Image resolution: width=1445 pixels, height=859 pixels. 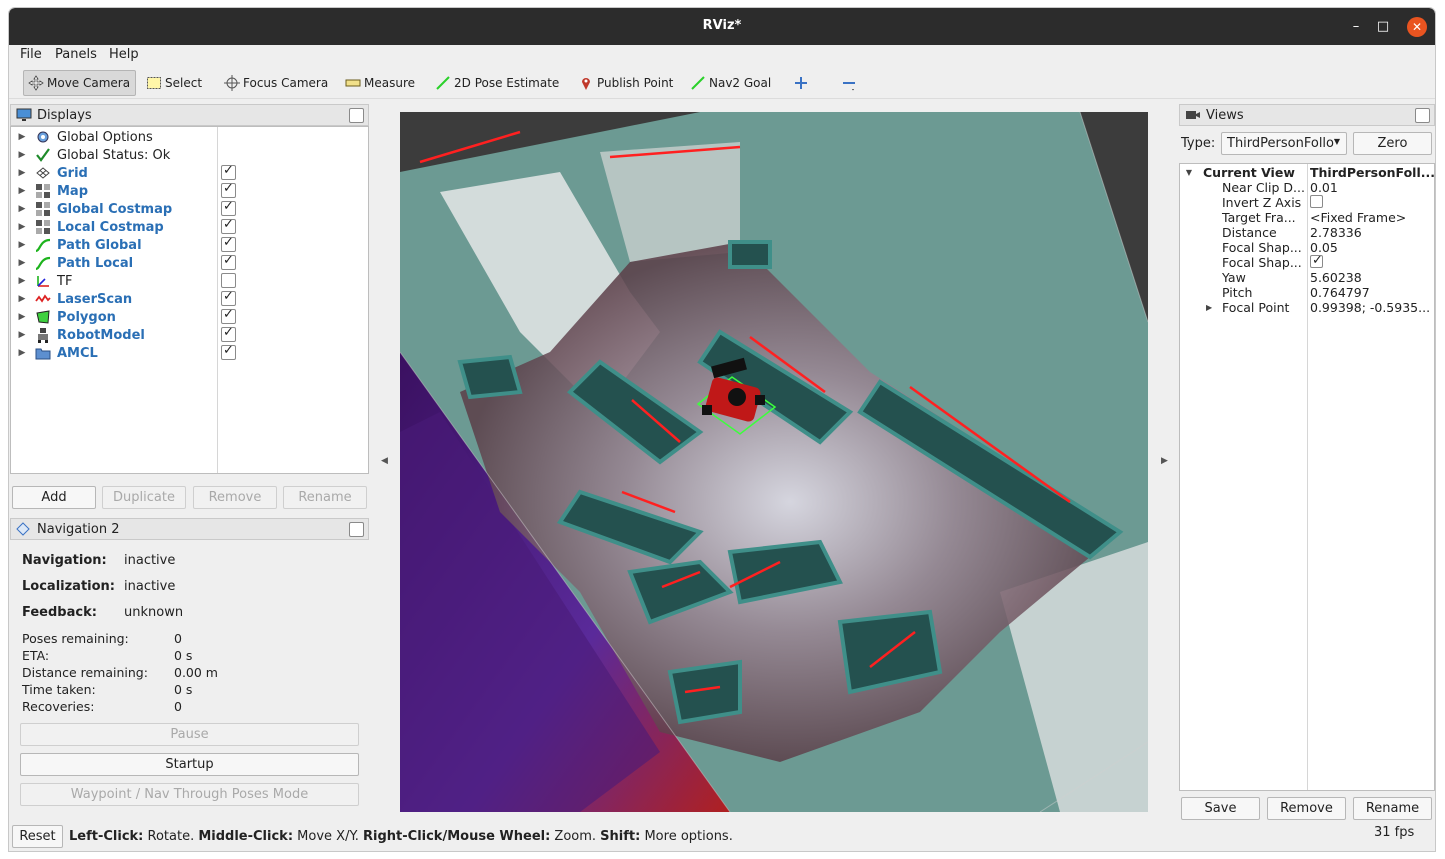 What do you see at coordinates (144, 497) in the screenshot?
I see `duplicate-display-button: Duplicate` at bounding box center [144, 497].